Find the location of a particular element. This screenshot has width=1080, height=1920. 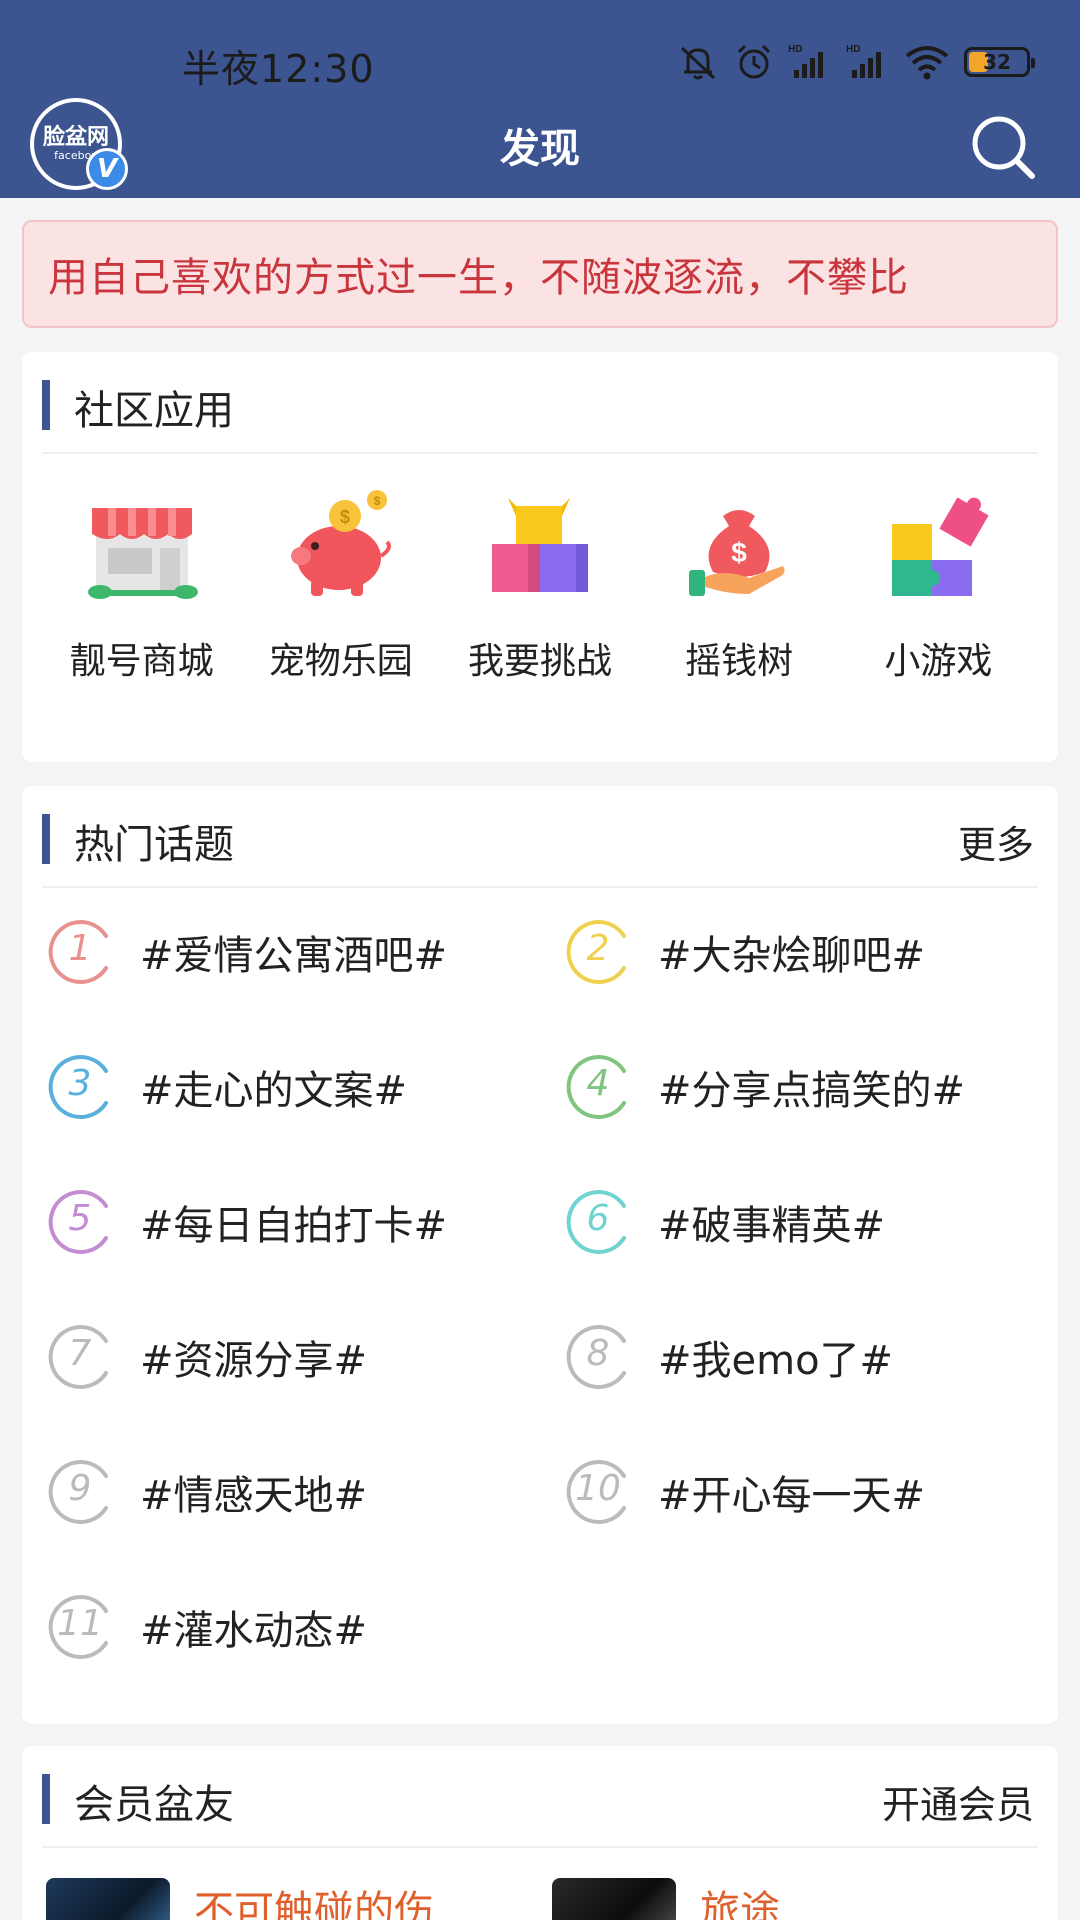

hot-topic-item: 9 #情感天地# is located at coordinates (292, 1492).